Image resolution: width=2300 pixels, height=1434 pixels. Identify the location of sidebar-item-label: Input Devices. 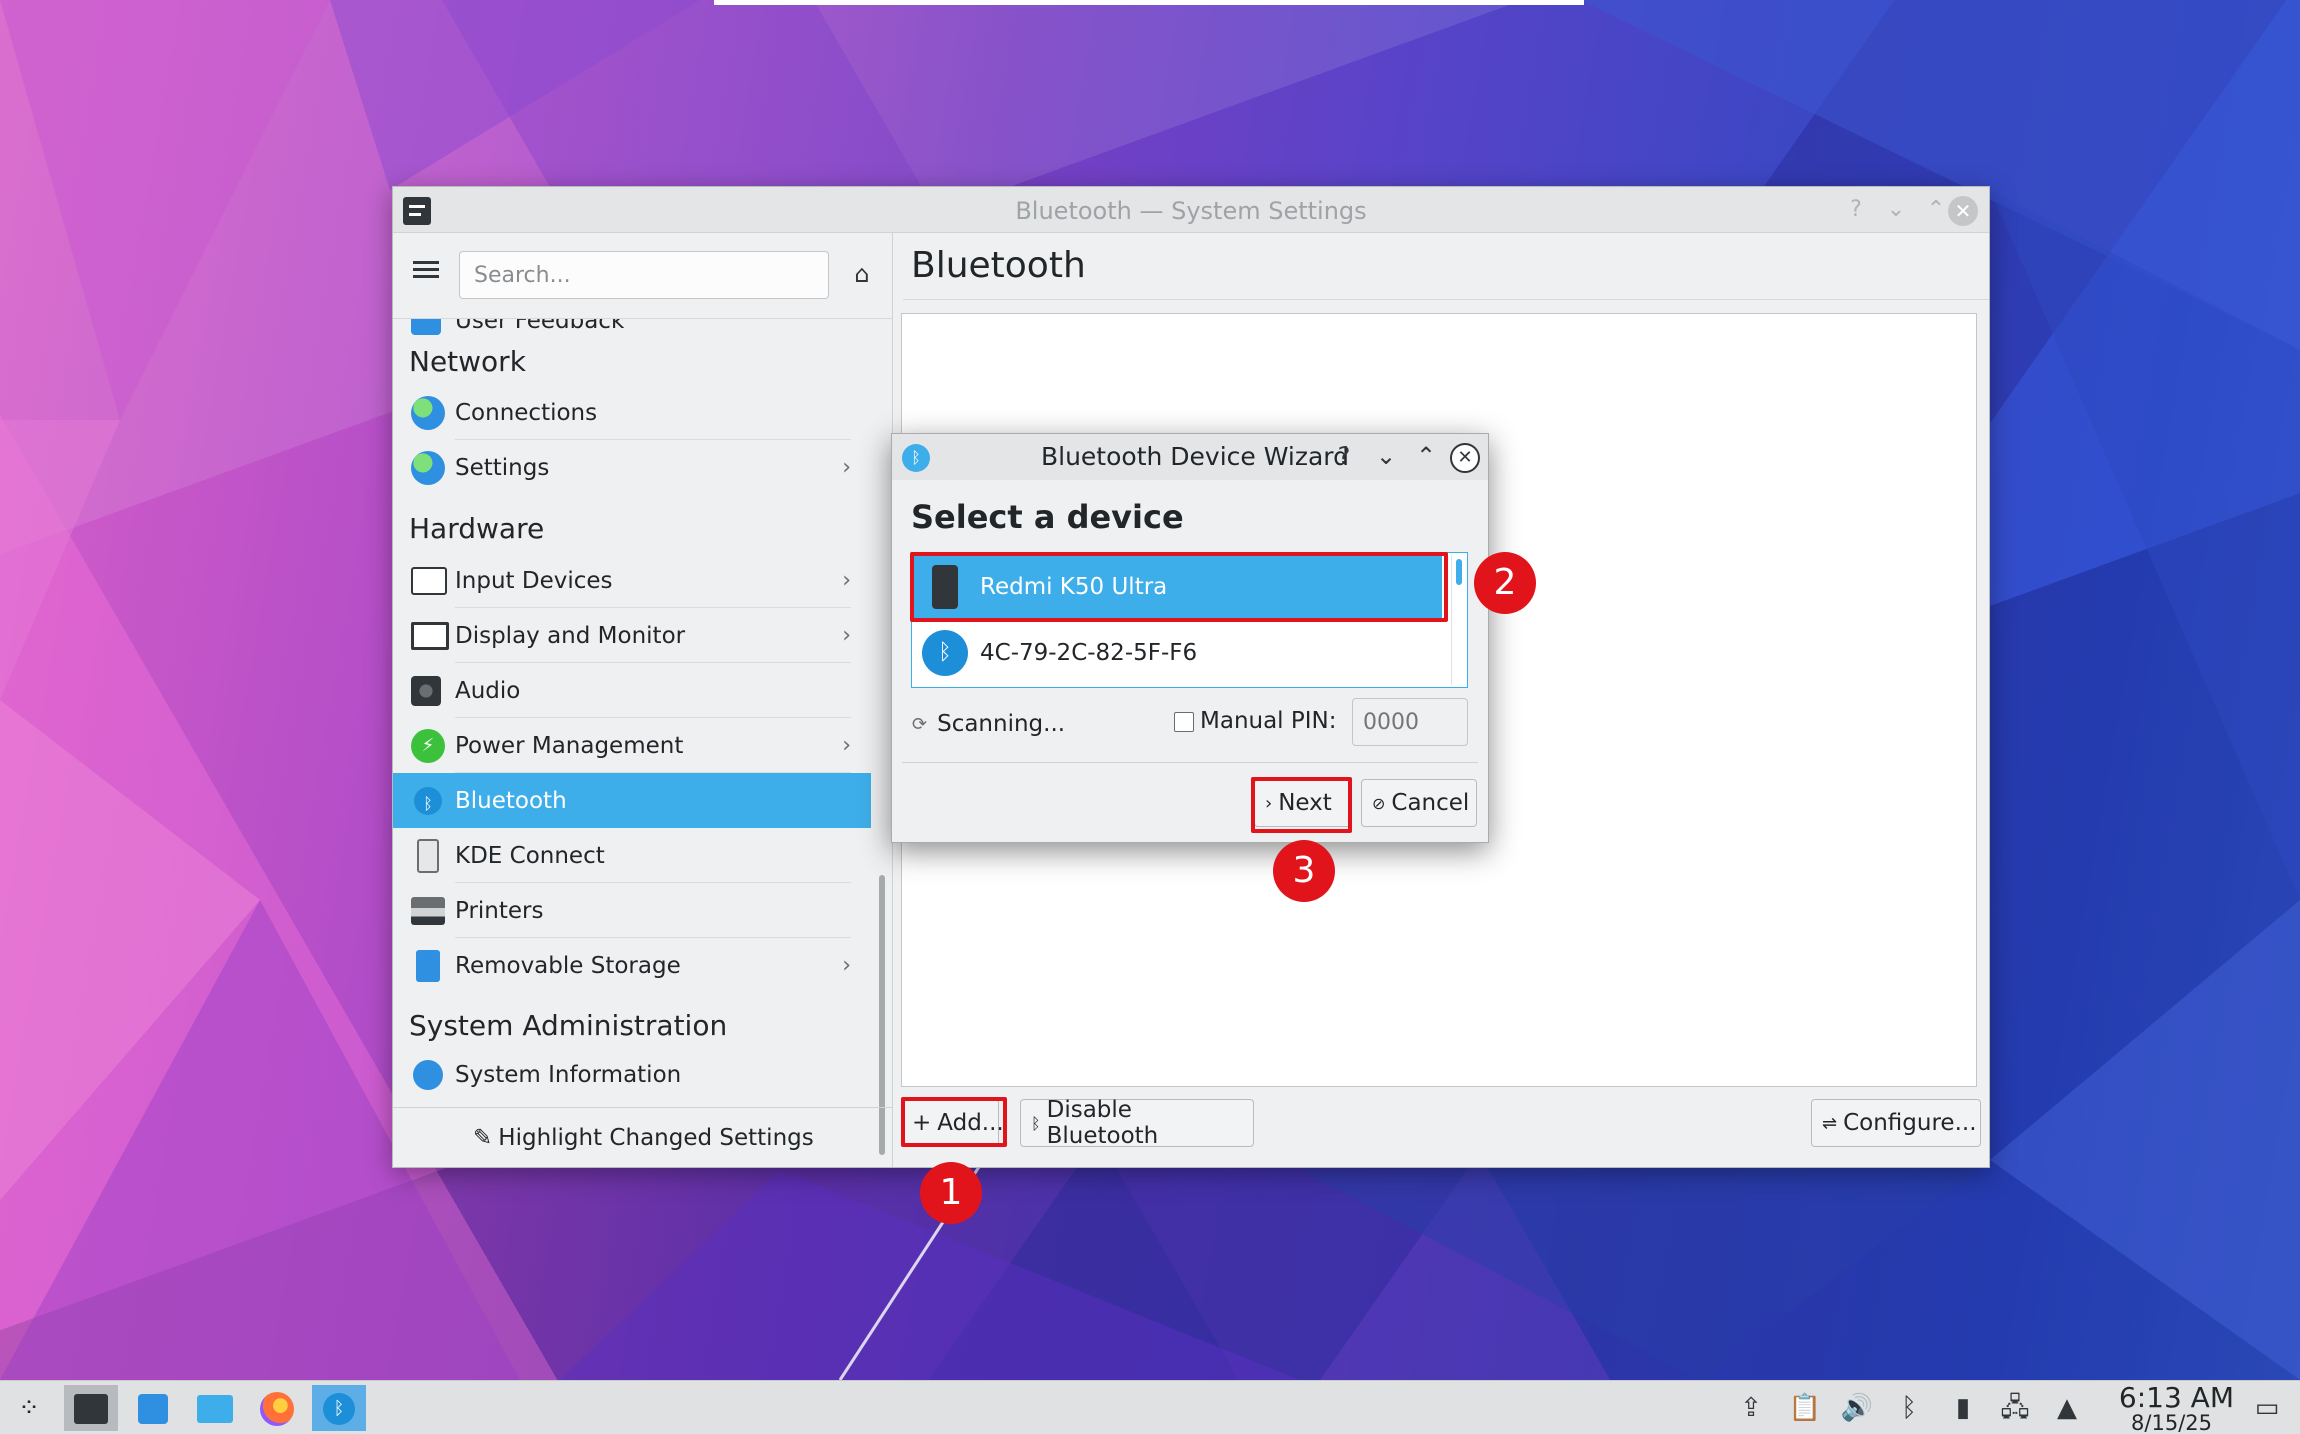
(534, 580).